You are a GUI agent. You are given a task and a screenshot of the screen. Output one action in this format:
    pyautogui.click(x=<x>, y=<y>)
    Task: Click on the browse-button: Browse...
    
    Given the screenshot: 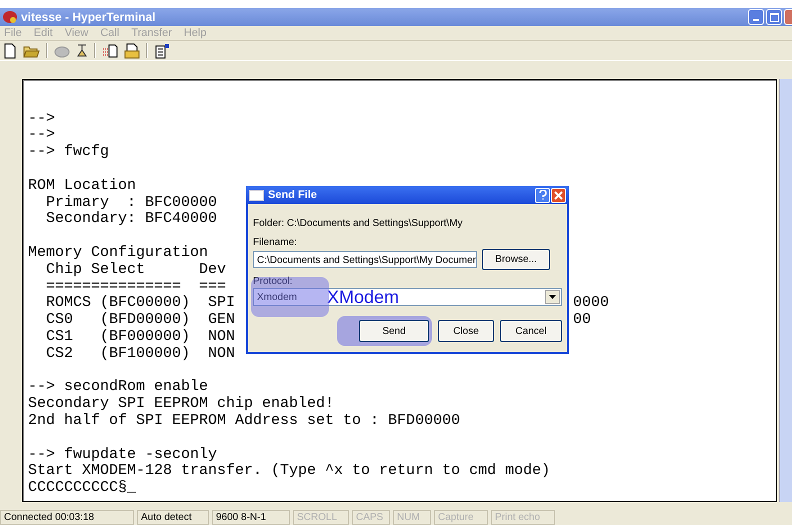 What is the action you would take?
    pyautogui.click(x=516, y=259)
    